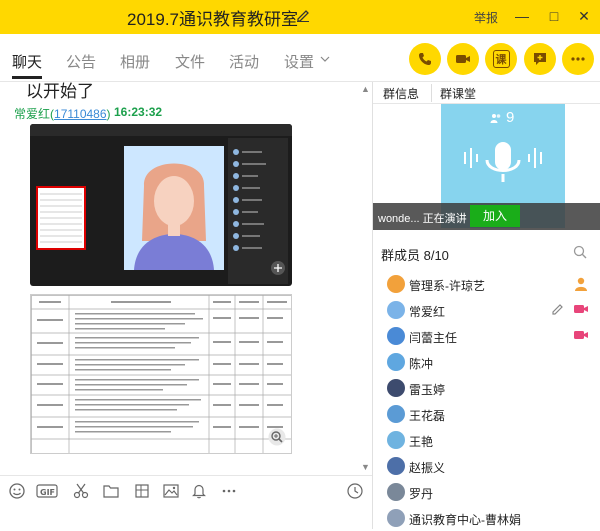 The height and width of the screenshot is (531, 600). I want to click on message-image-video-call, so click(161, 205).